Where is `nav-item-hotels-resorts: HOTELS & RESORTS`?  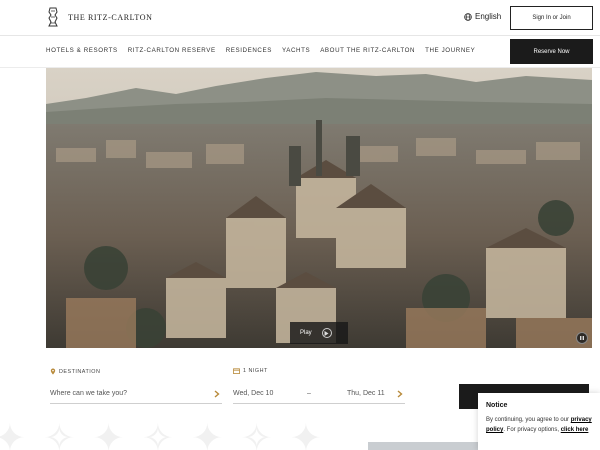 nav-item-hotels-resorts: HOTELS & RESORTS is located at coordinates (82, 50).